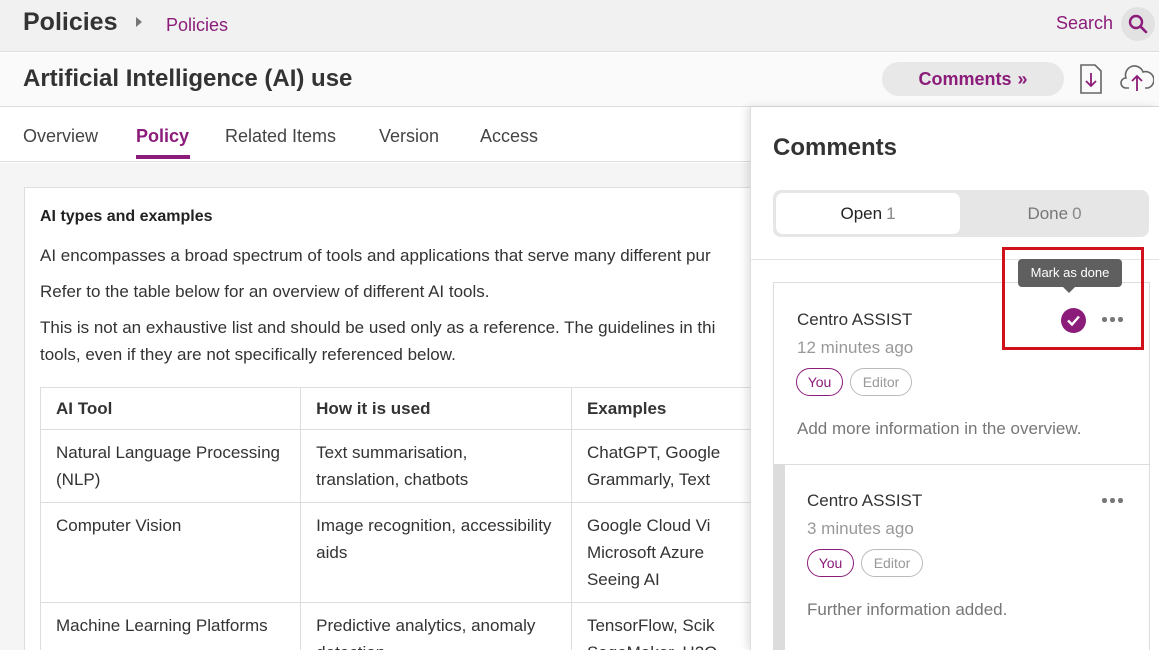 Image resolution: width=1159 pixels, height=650 pixels. I want to click on tab-version: Version, so click(409, 136).